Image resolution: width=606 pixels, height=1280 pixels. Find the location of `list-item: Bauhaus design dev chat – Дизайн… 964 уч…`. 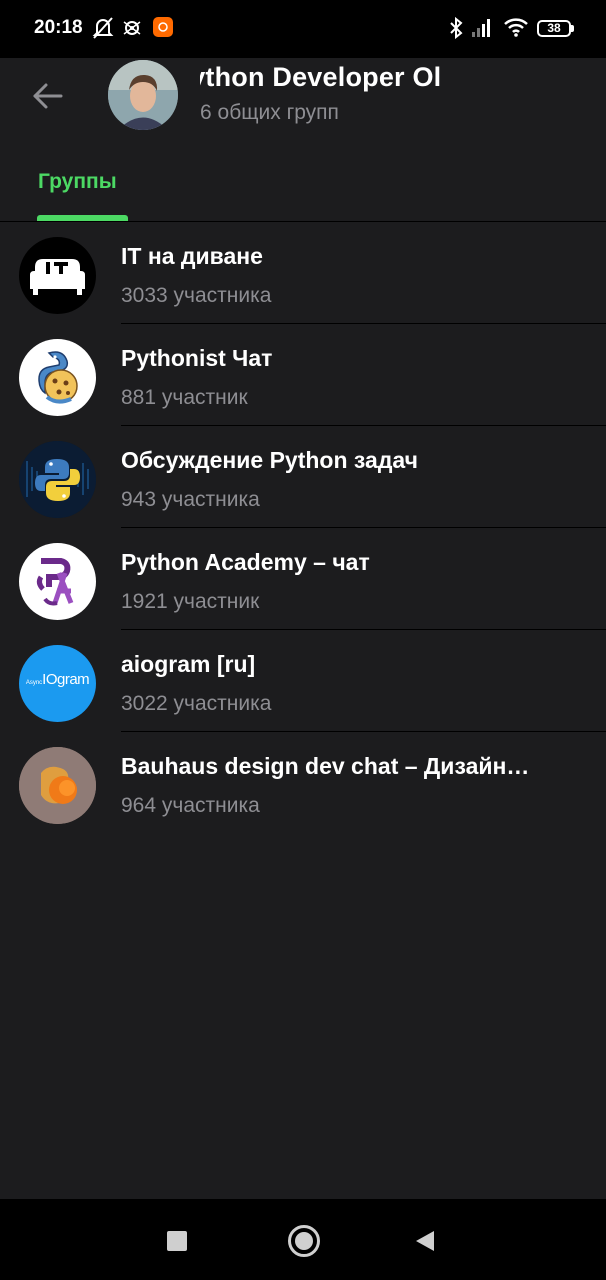

list-item: Bauhaus design dev chat – Дизайн… 964 уч… is located at coordinates (303, 783).